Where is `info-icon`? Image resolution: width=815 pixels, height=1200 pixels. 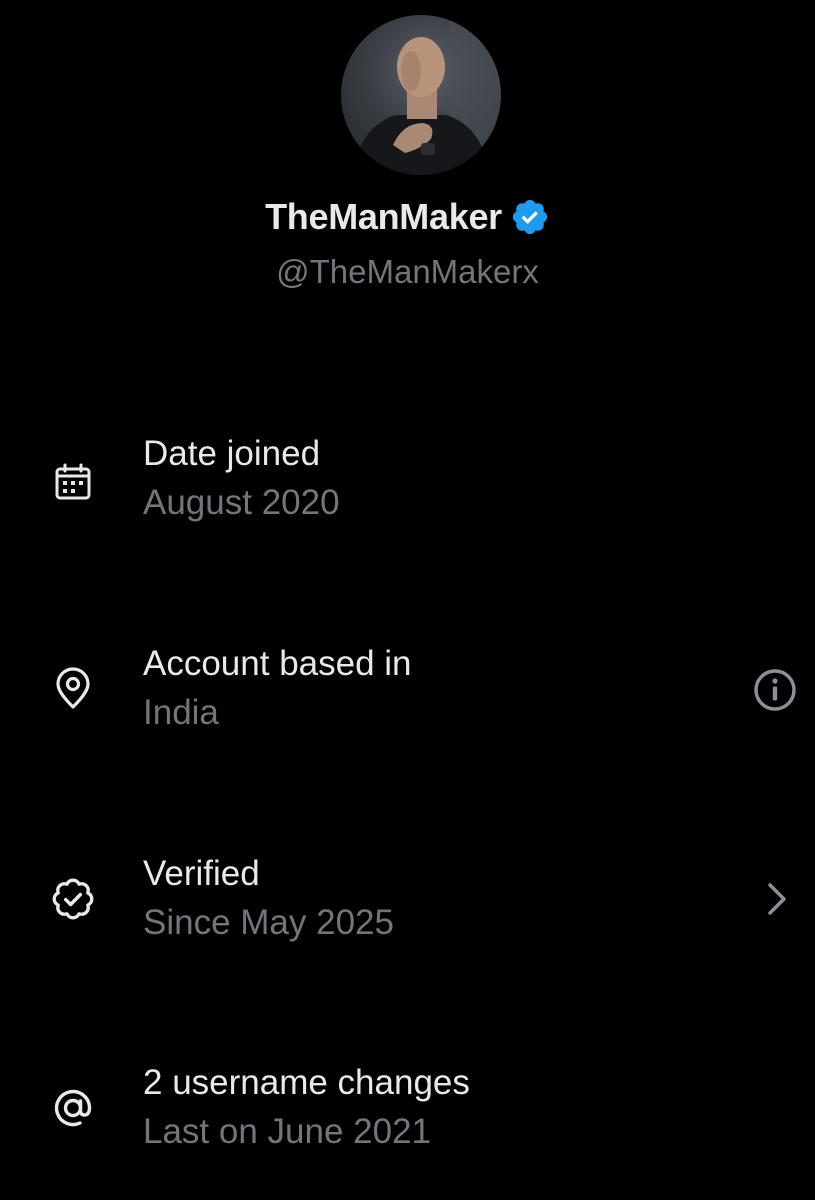 info-icon is located at coordinates (775, 690).